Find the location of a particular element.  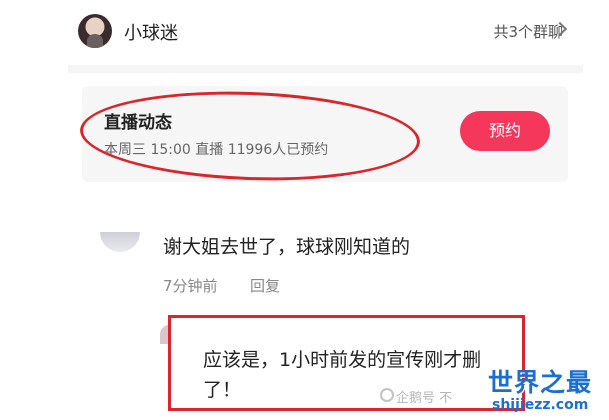

watermark-domain: shijiezz.com is located at coordinates (540, 405).